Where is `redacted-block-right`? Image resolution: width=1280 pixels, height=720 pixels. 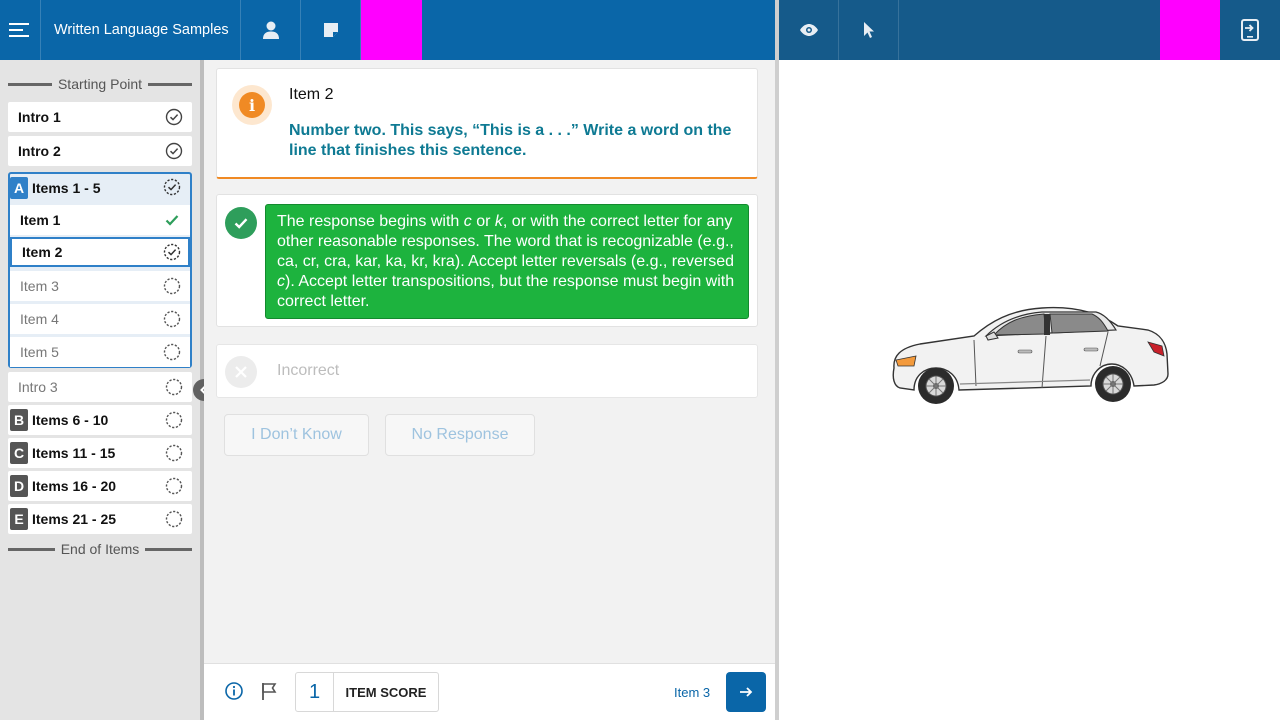 redacted-block-right is located at coordinates (1190, 30).